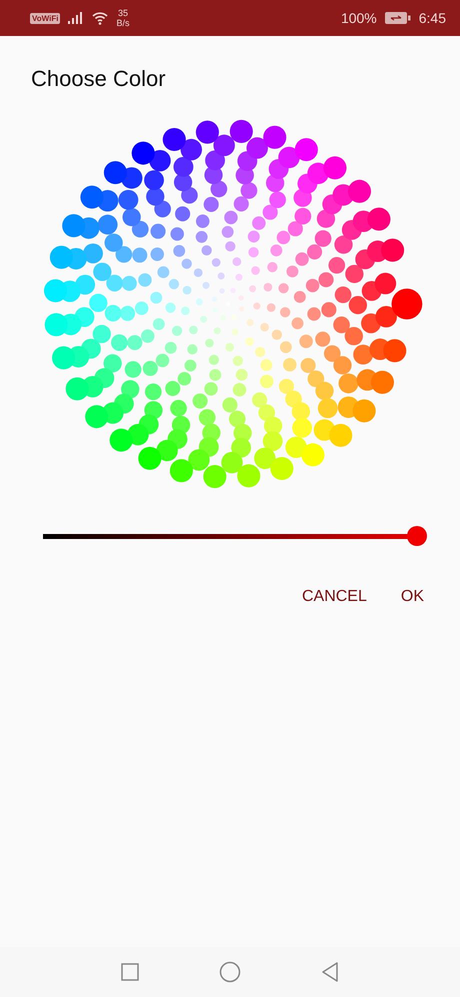  I want to click on back-icon, so click(330, 972).